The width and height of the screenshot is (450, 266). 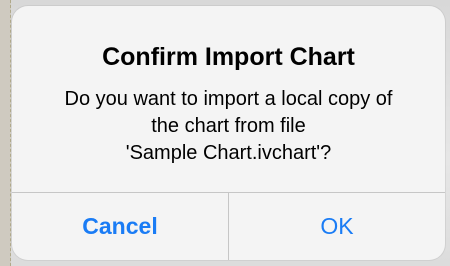 What do you see at coordinates (337, 226) in the screenshot?
I see `ok-button: OK` at bounding box center [337, 226].